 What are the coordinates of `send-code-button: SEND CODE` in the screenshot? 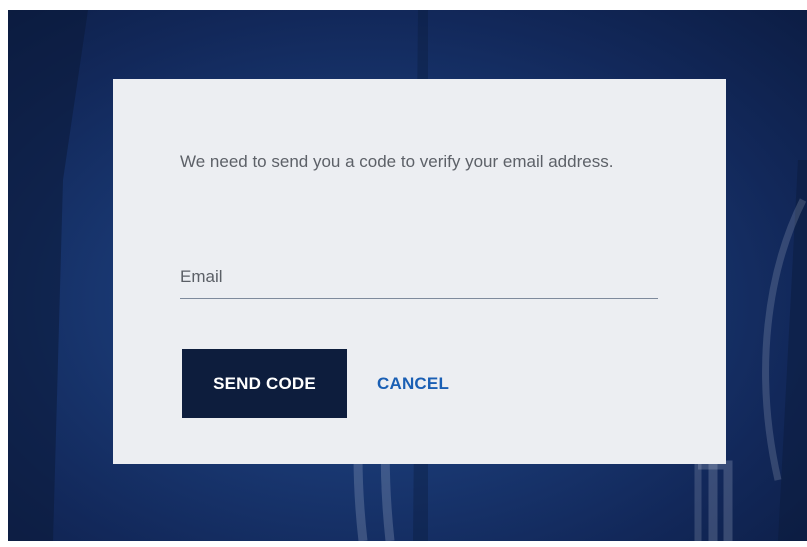 It's located at (264, 383).